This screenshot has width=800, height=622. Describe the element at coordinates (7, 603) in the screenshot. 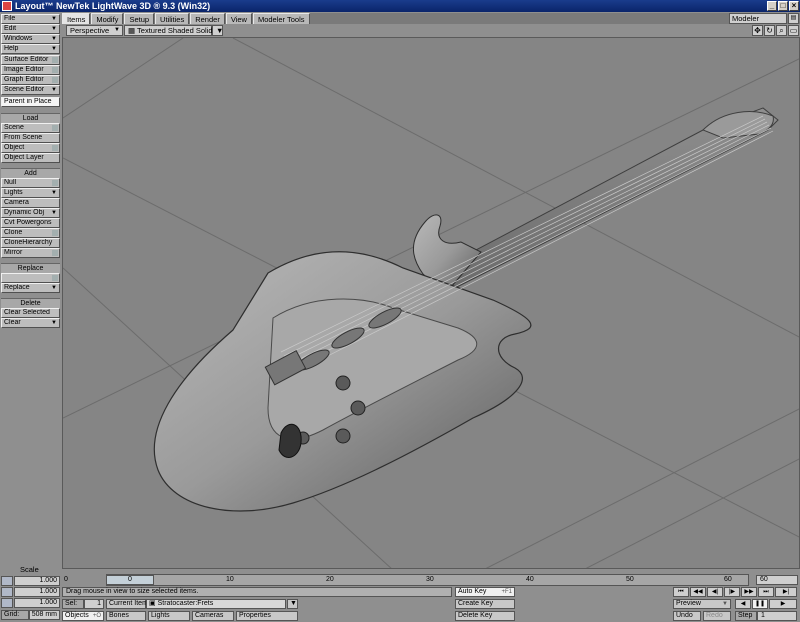

I see `z-axis-lock-icon` at that location.